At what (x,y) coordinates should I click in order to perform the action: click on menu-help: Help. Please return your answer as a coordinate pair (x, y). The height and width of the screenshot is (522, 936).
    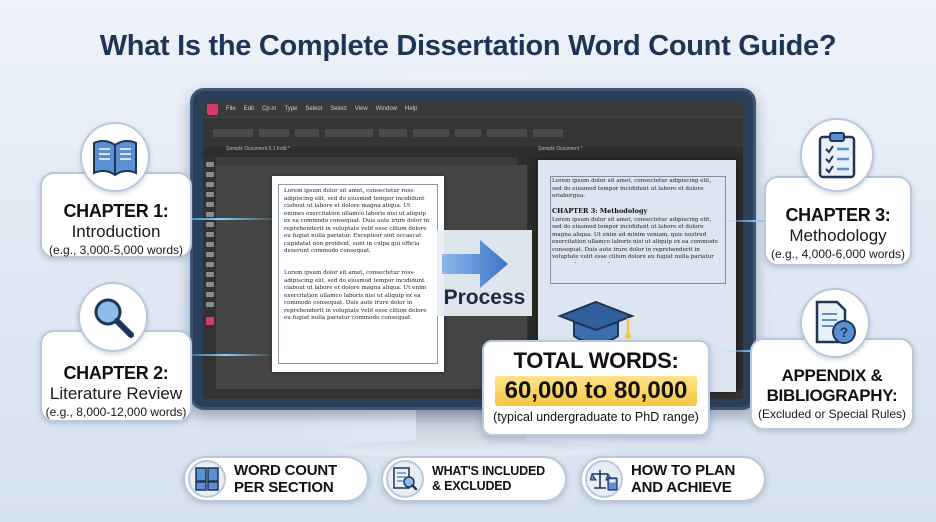
    Looking at the image, I should click on (411, 109).